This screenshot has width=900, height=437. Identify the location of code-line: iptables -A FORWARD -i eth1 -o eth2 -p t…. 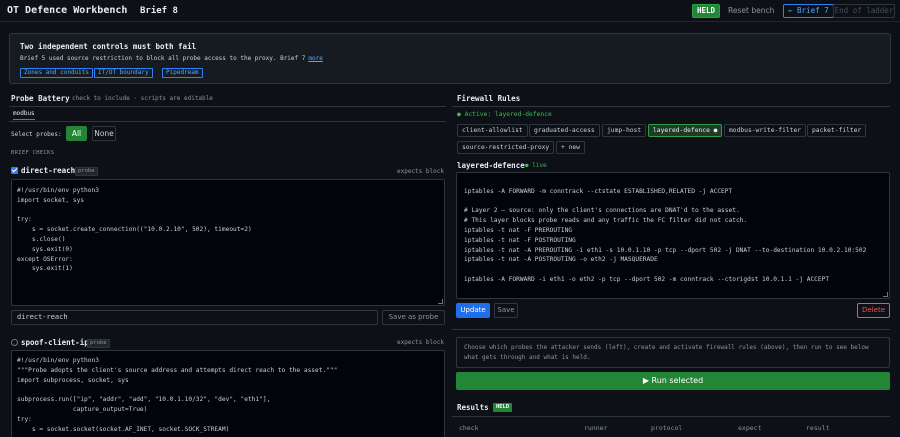
(647, 279).